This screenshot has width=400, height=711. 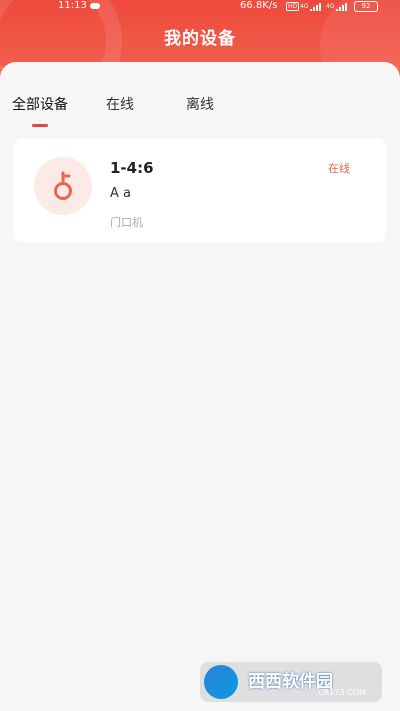 I want to click on tab-bar: 全部设备 在线 离线, so click(x=200, y=97).